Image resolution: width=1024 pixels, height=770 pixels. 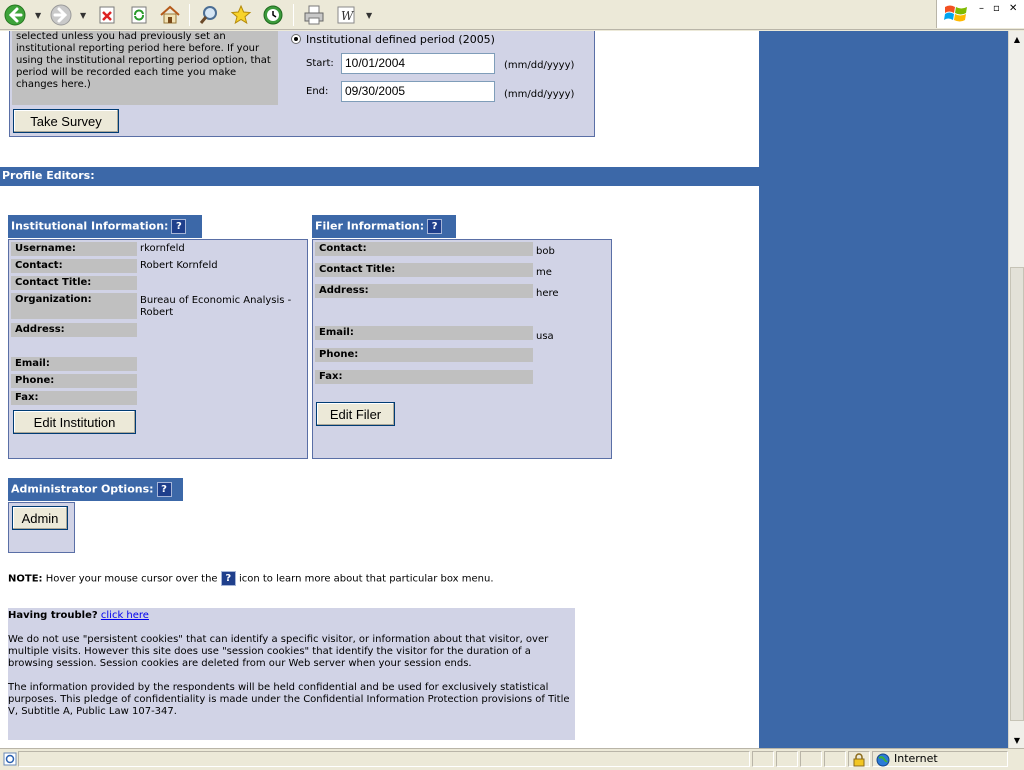 I want to click on status-bar: Internet, so click(x=512, y=758).